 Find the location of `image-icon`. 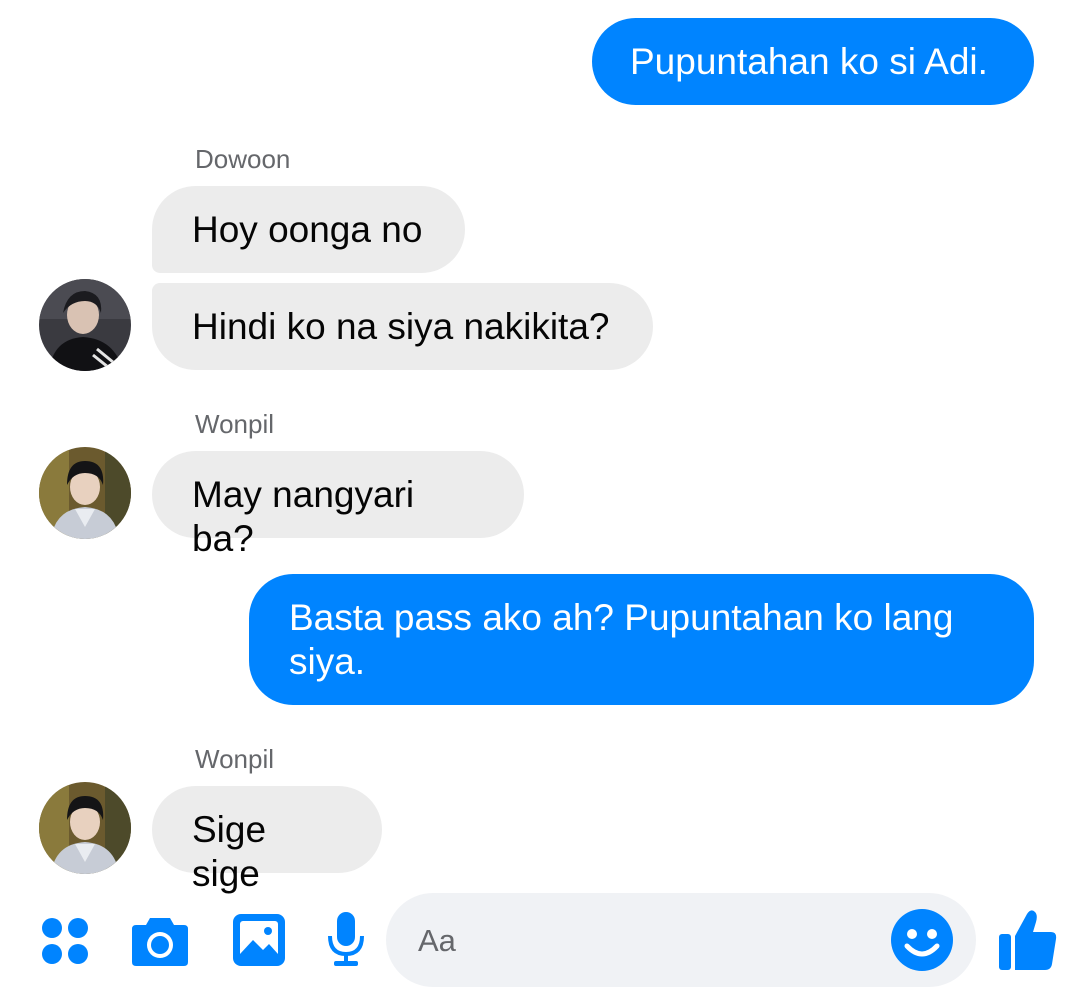

image-icon is located at coordinates (259, 942).